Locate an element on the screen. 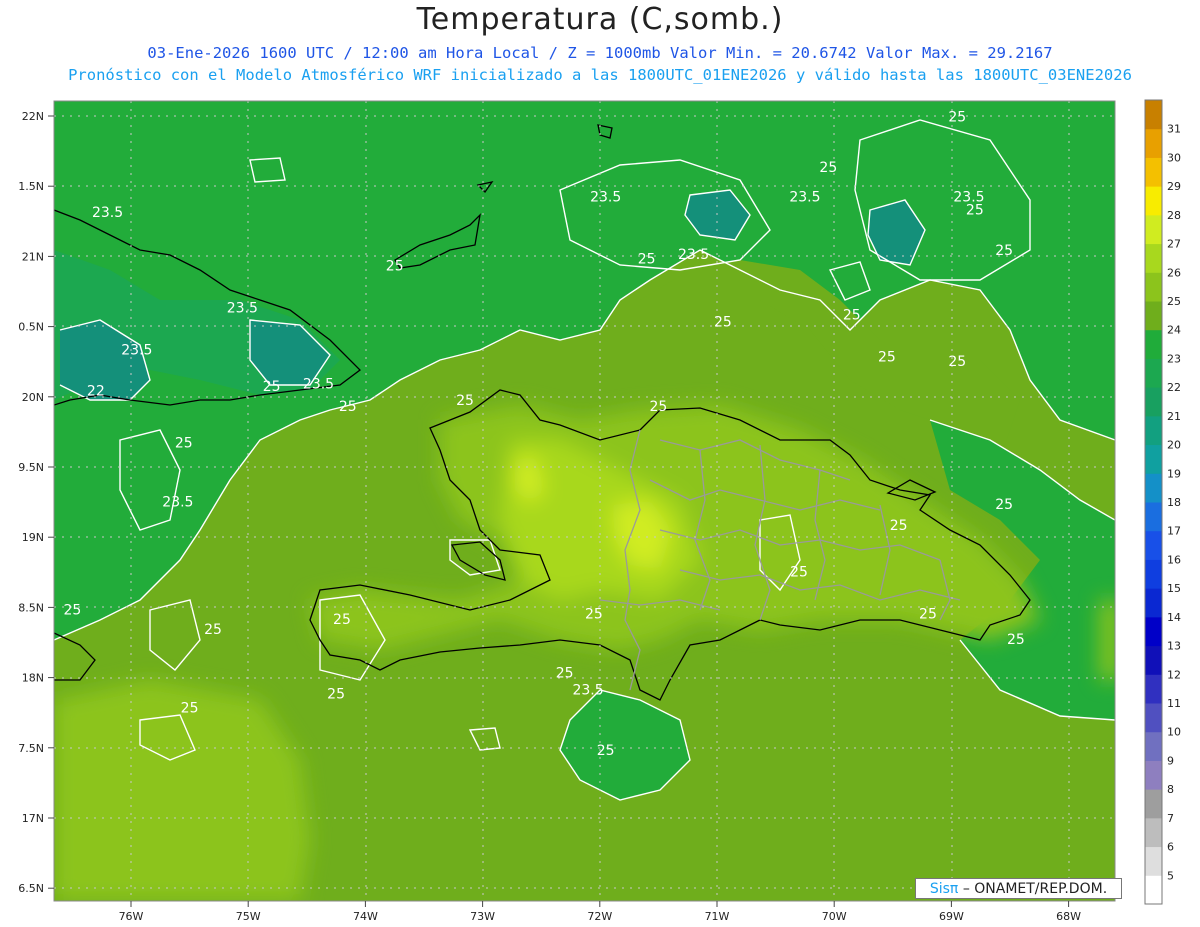 This screenshot has width=1200, height=927. colorbar-tick-label: 12 is located at coordinates (1174, 674).